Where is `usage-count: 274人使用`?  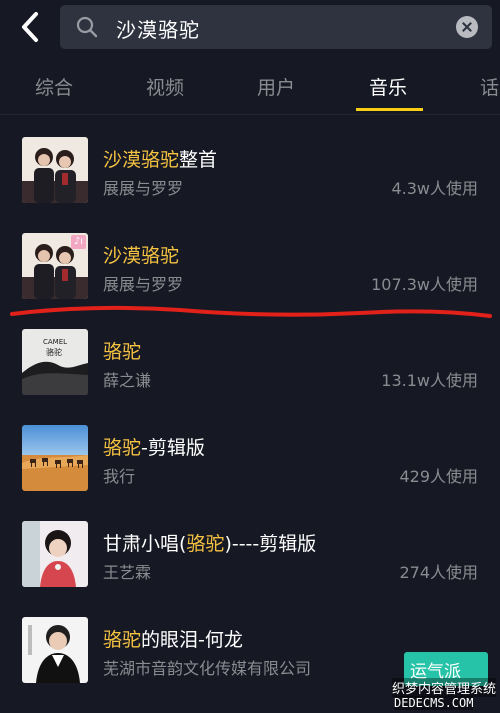 usage-count: 274人使用 is located at coordinates (438, 572).